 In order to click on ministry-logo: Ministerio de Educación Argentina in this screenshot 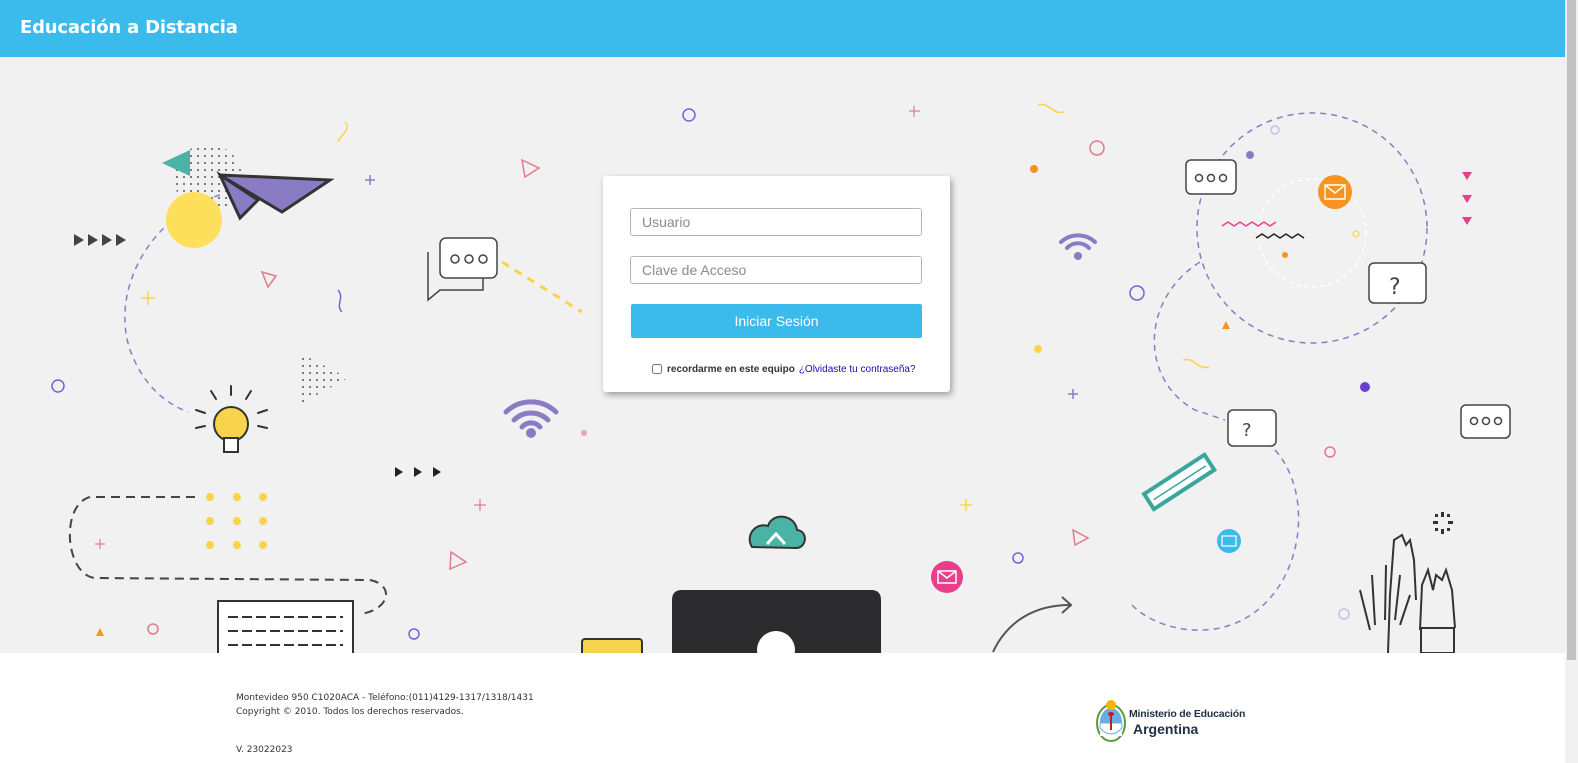, I will do `click(1180, 721)`.